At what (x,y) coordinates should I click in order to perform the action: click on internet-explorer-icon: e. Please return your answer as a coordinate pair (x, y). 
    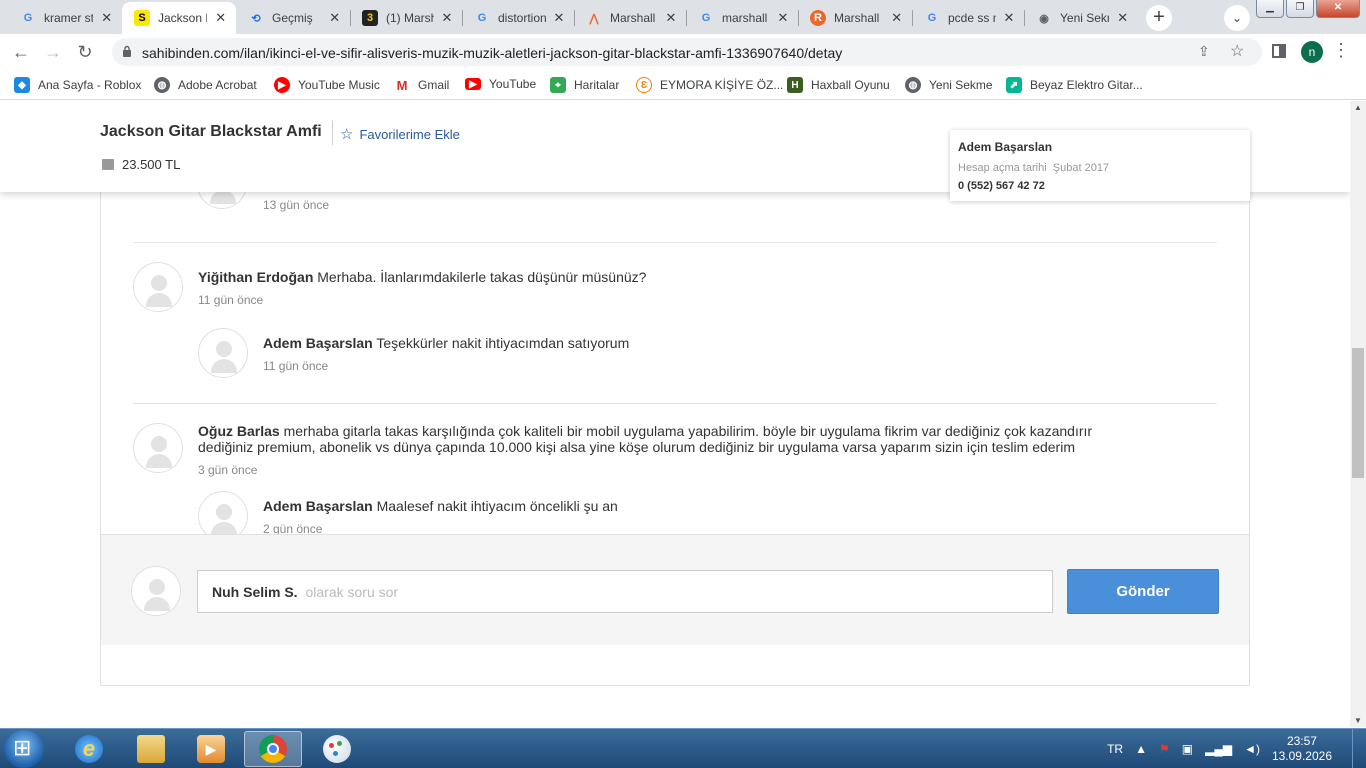
    Looking at the image, I should click on (89, 749).